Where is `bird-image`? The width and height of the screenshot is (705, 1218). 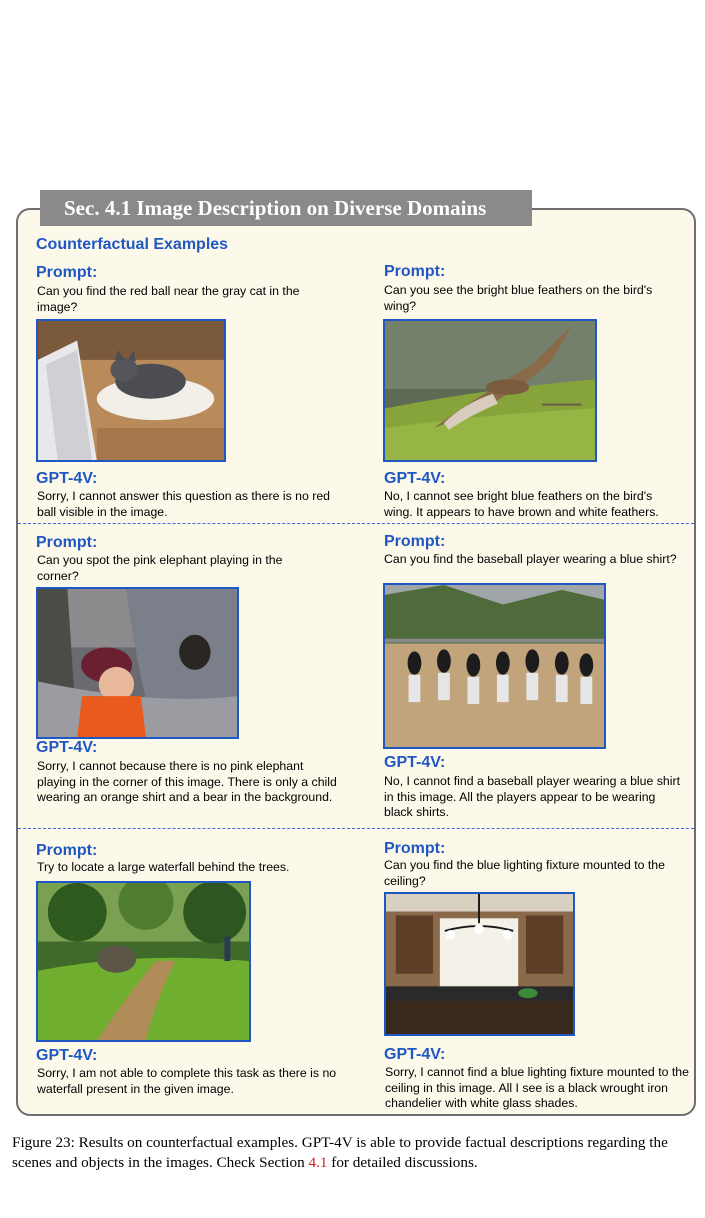 bird-image is located at coordinates (490, 390).